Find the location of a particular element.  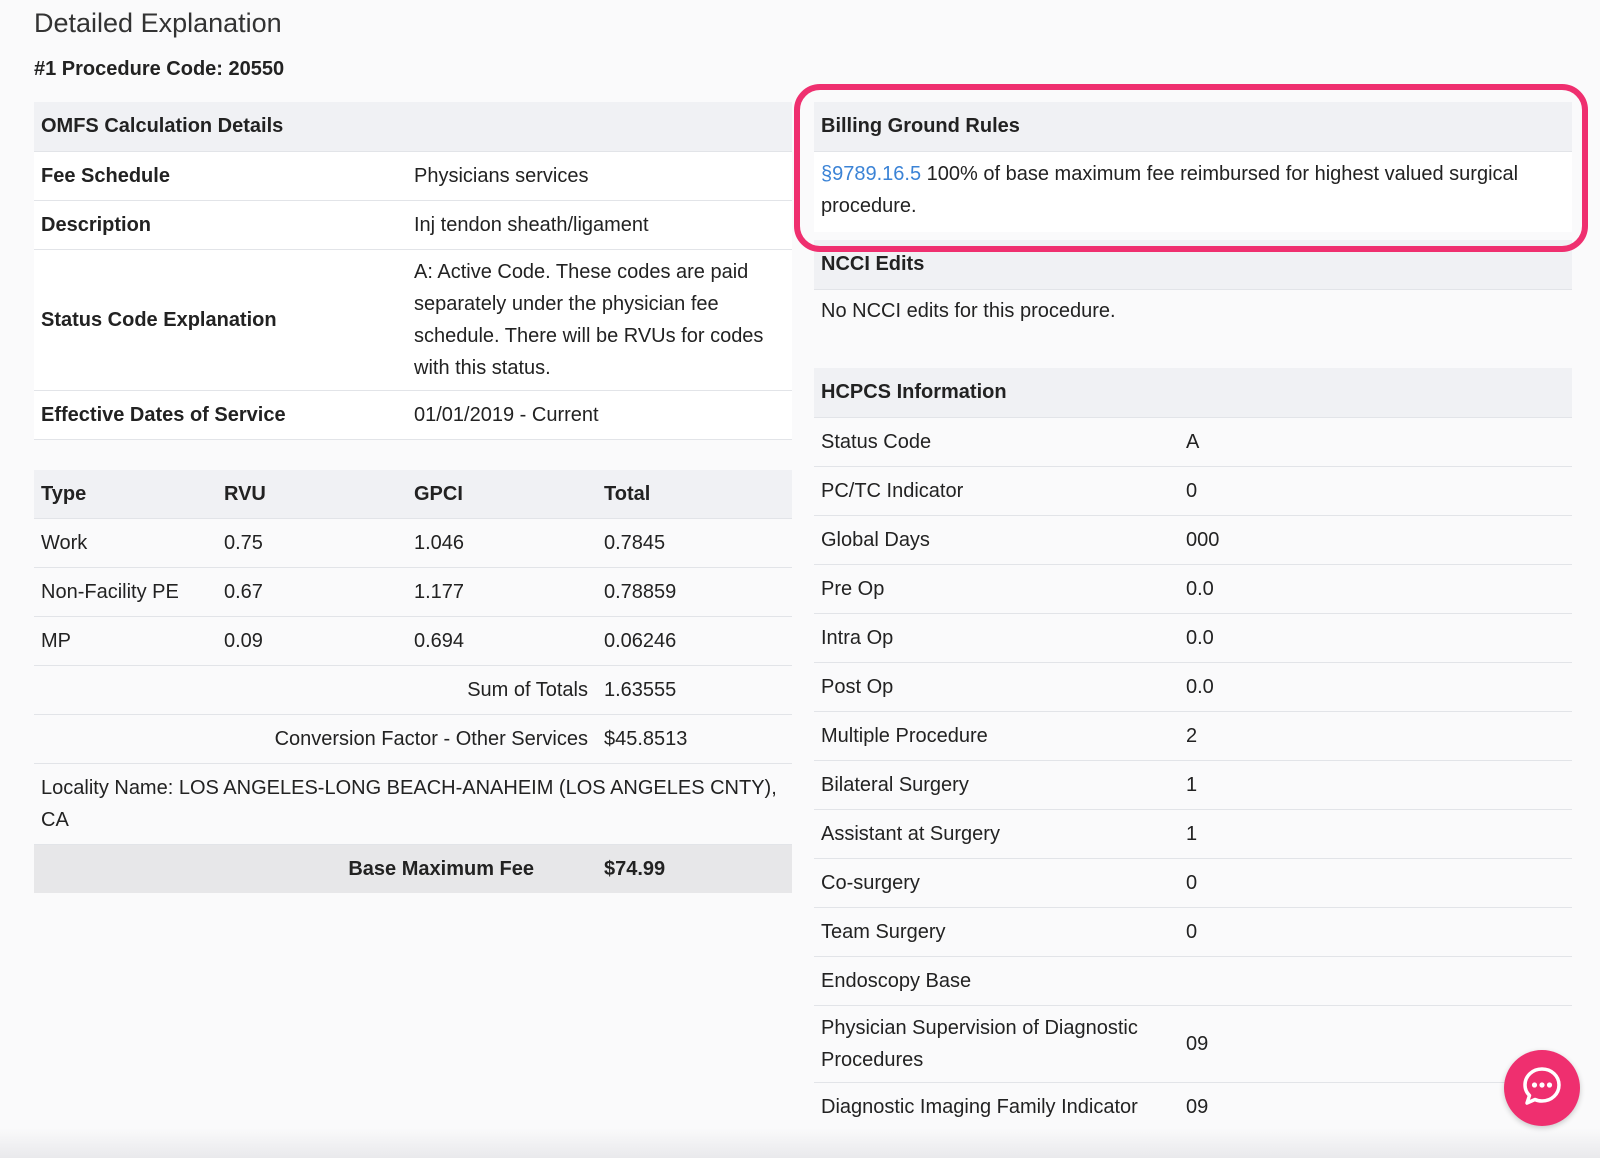

rvu-cell: 0.7845 is located at coordinates (635, 542).